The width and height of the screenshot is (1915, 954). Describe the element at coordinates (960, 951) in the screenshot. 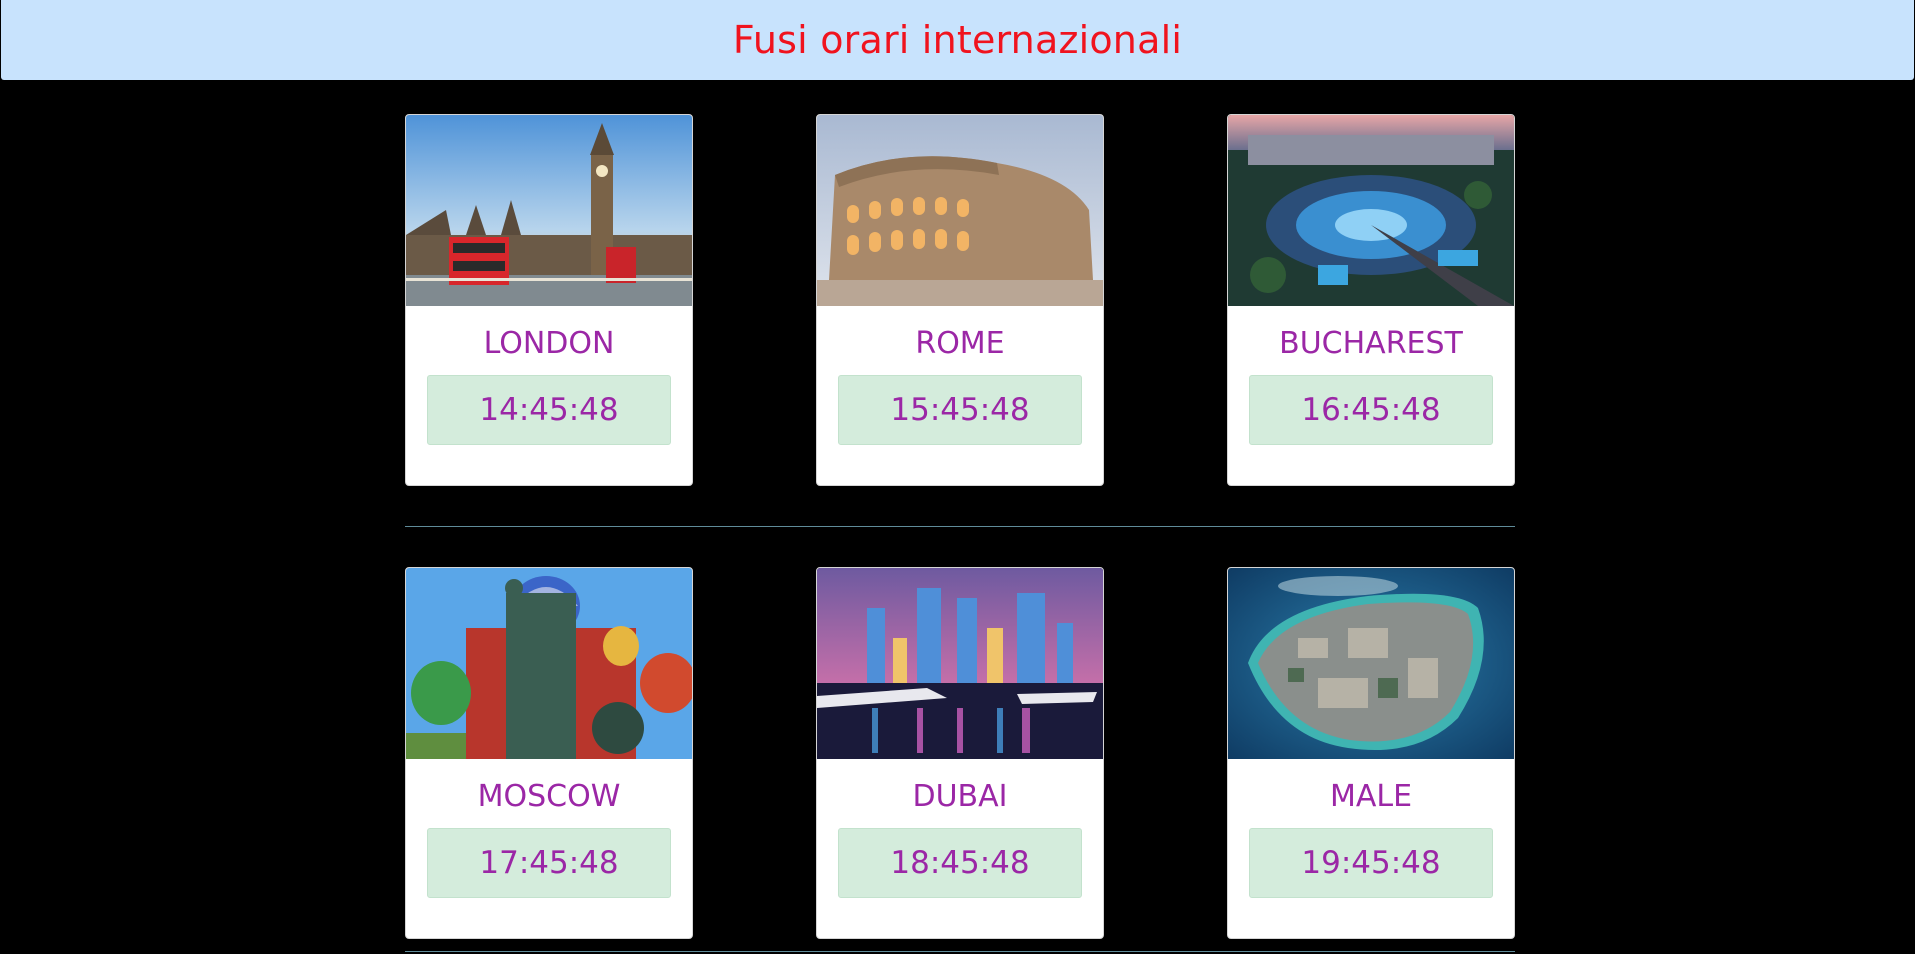

I see `row-divider-bottom` at that location.